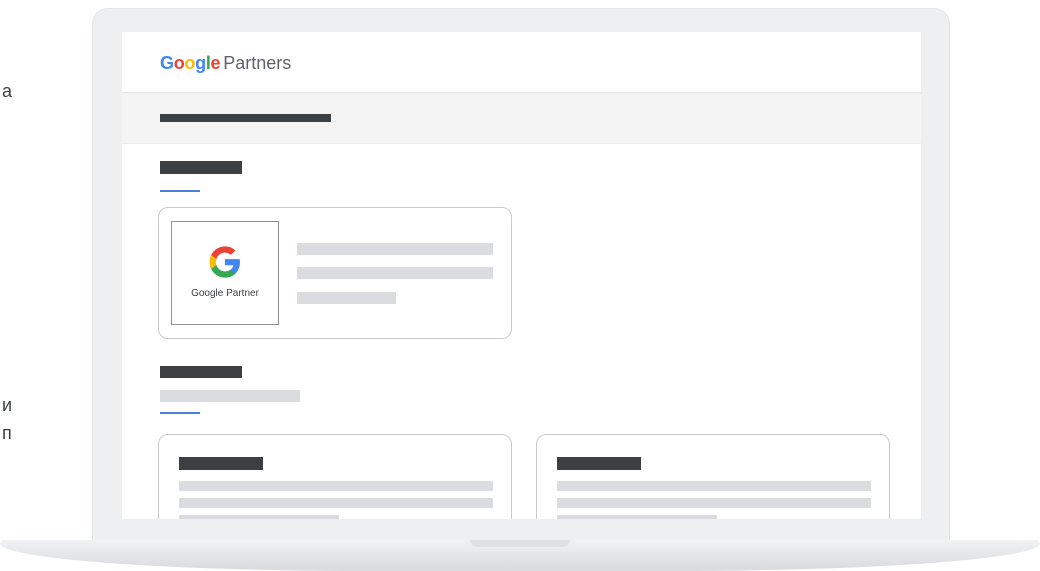 The height and width of the screenshot is (571, 1040). I want to click on logo-letter-e: e, so click(215, 63).